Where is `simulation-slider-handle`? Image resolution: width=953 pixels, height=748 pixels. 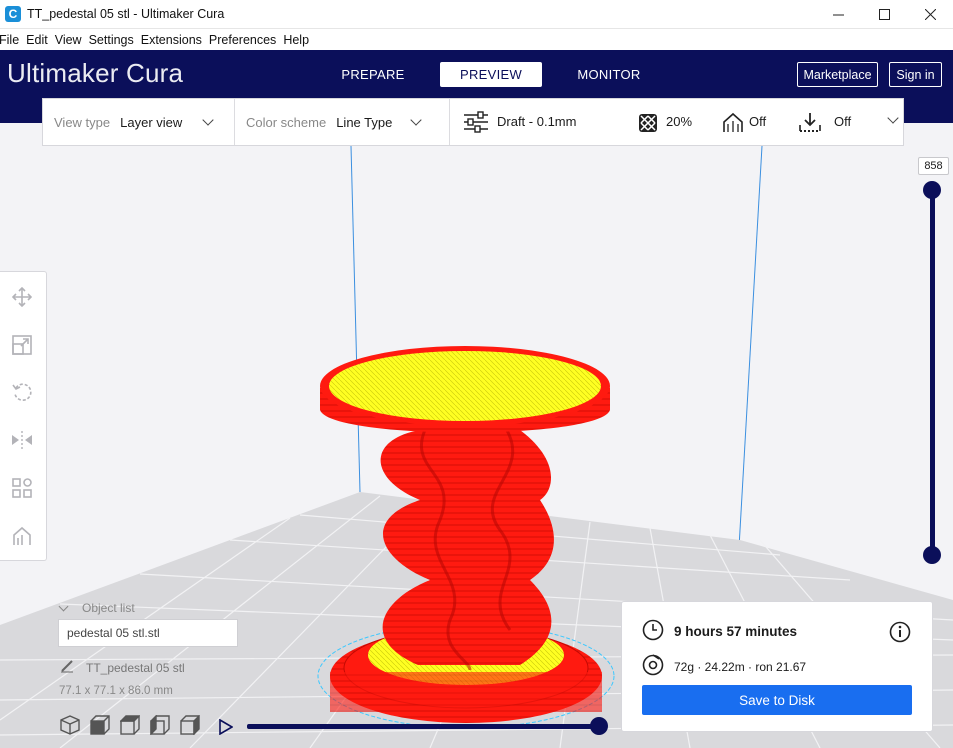 simulation-slider-handle is located at coordinates (599, 726).